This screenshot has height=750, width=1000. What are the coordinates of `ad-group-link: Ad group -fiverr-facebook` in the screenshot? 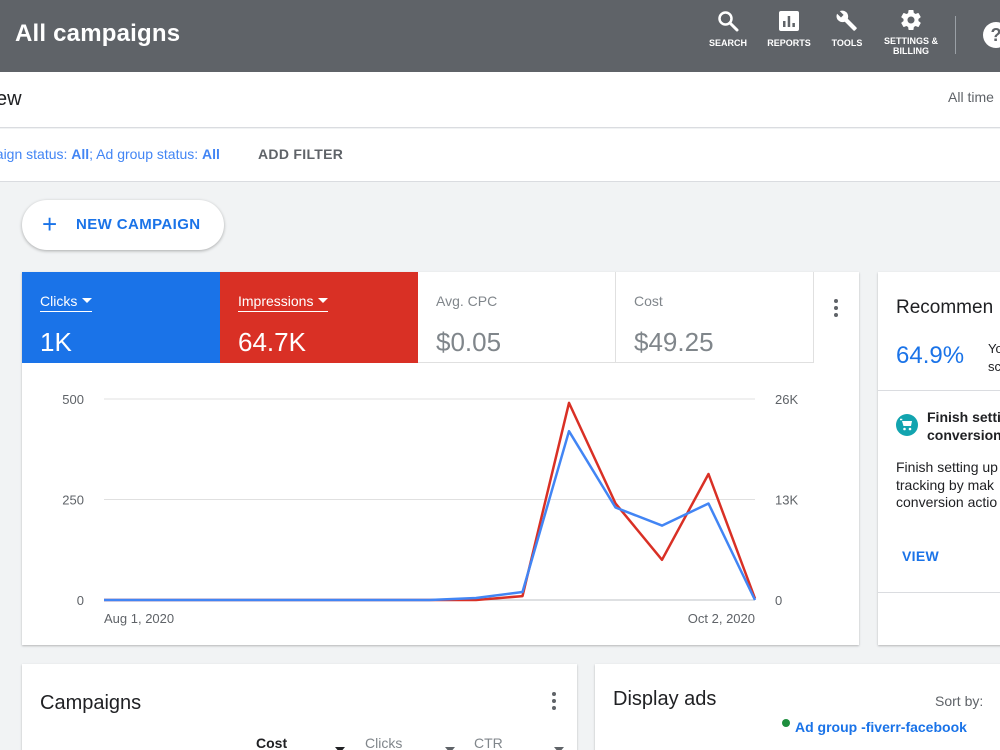 It's located at (881, 727).